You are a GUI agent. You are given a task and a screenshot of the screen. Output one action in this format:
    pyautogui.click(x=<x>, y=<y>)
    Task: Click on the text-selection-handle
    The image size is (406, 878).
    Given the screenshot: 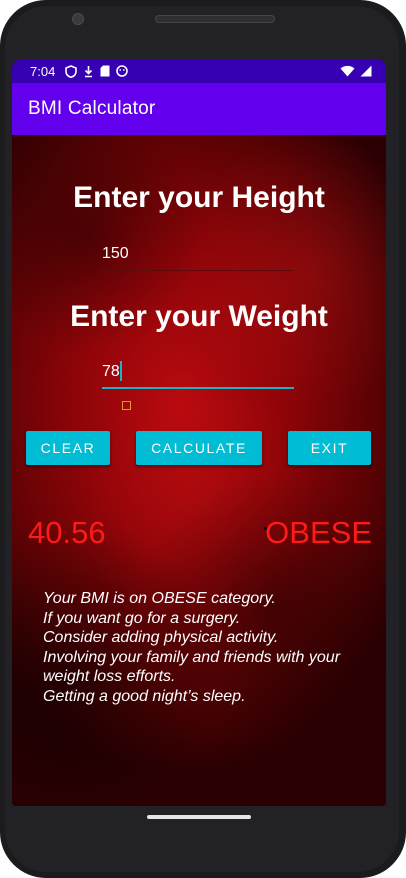 What is the action you would take?
    pyautogui.click(x=126, y=405)
    